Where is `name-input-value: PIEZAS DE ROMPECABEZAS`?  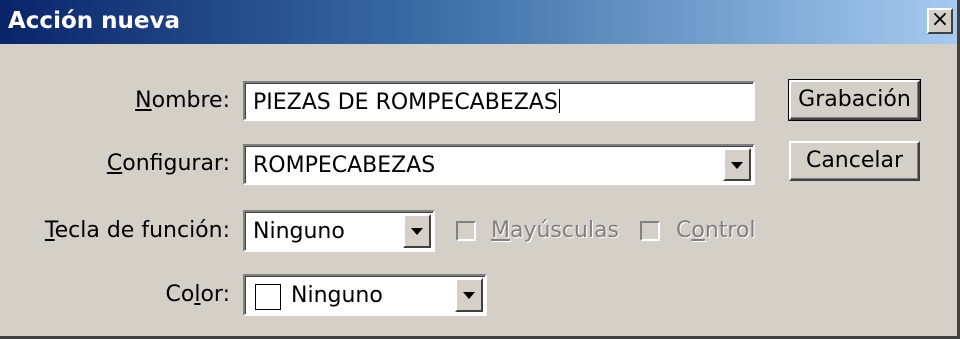 name-input-value: PIEZAS DE ROMPECABEZAS is located at coordinates (405, 102).